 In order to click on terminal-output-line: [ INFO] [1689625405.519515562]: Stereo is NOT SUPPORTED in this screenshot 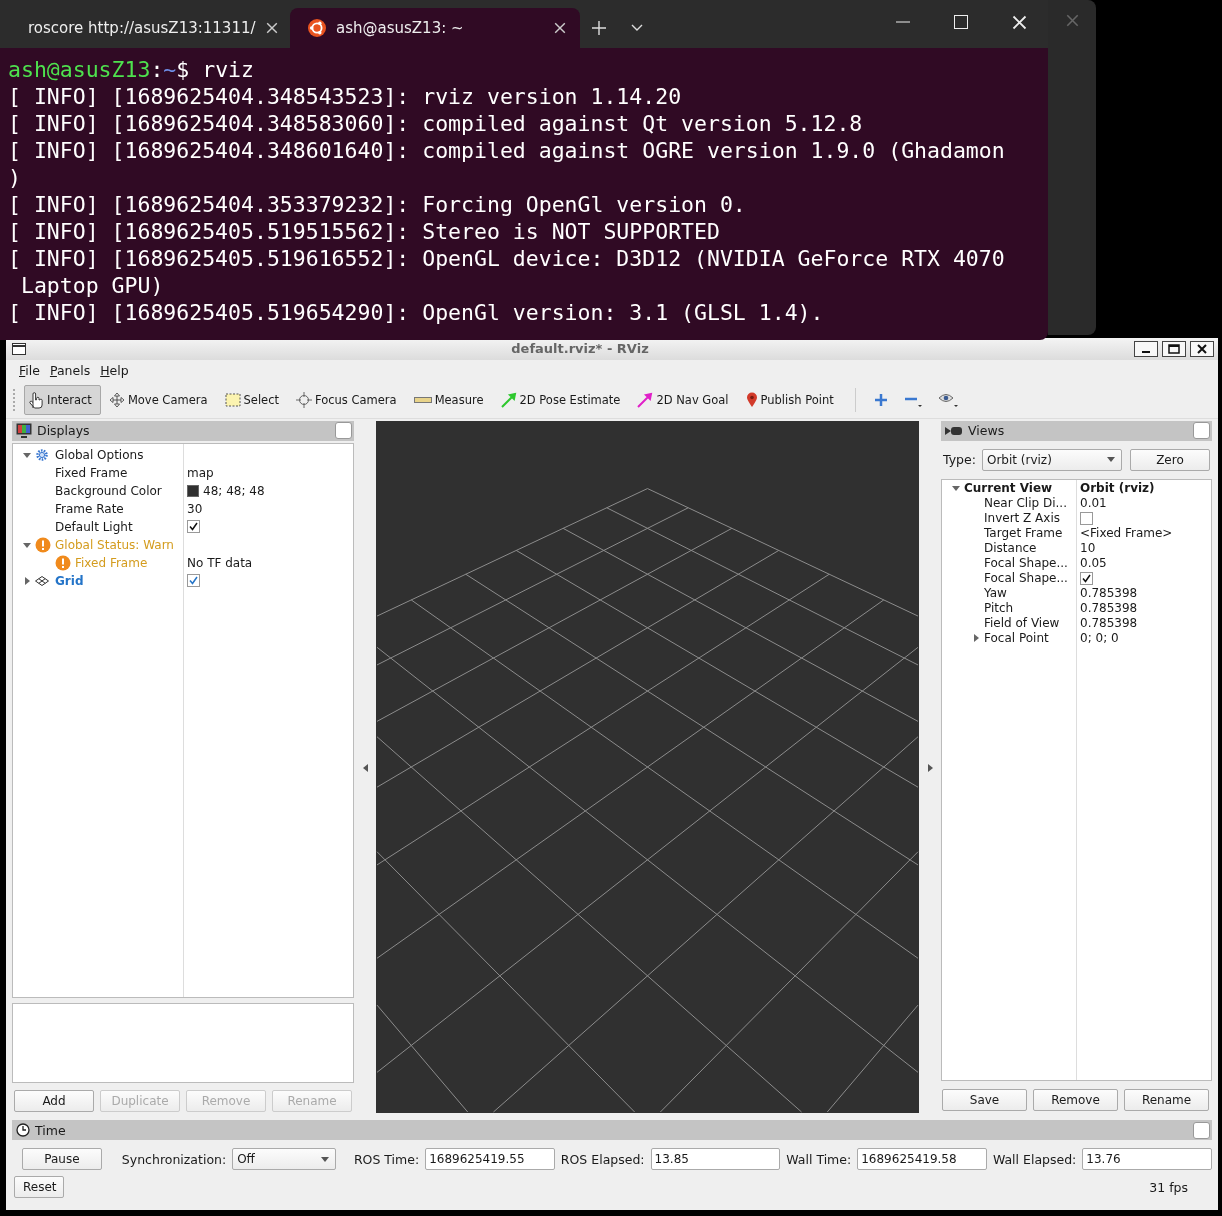, I will do `click(364, 231)`.